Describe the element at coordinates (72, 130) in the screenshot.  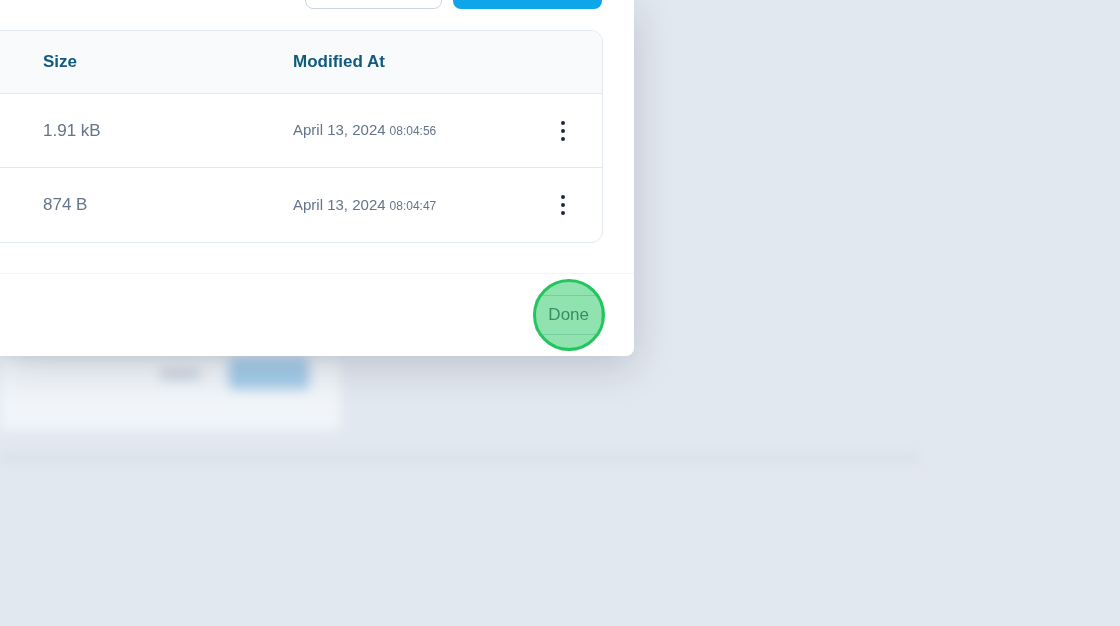
I see `table-cell-text: 1.91 kB` at that location.